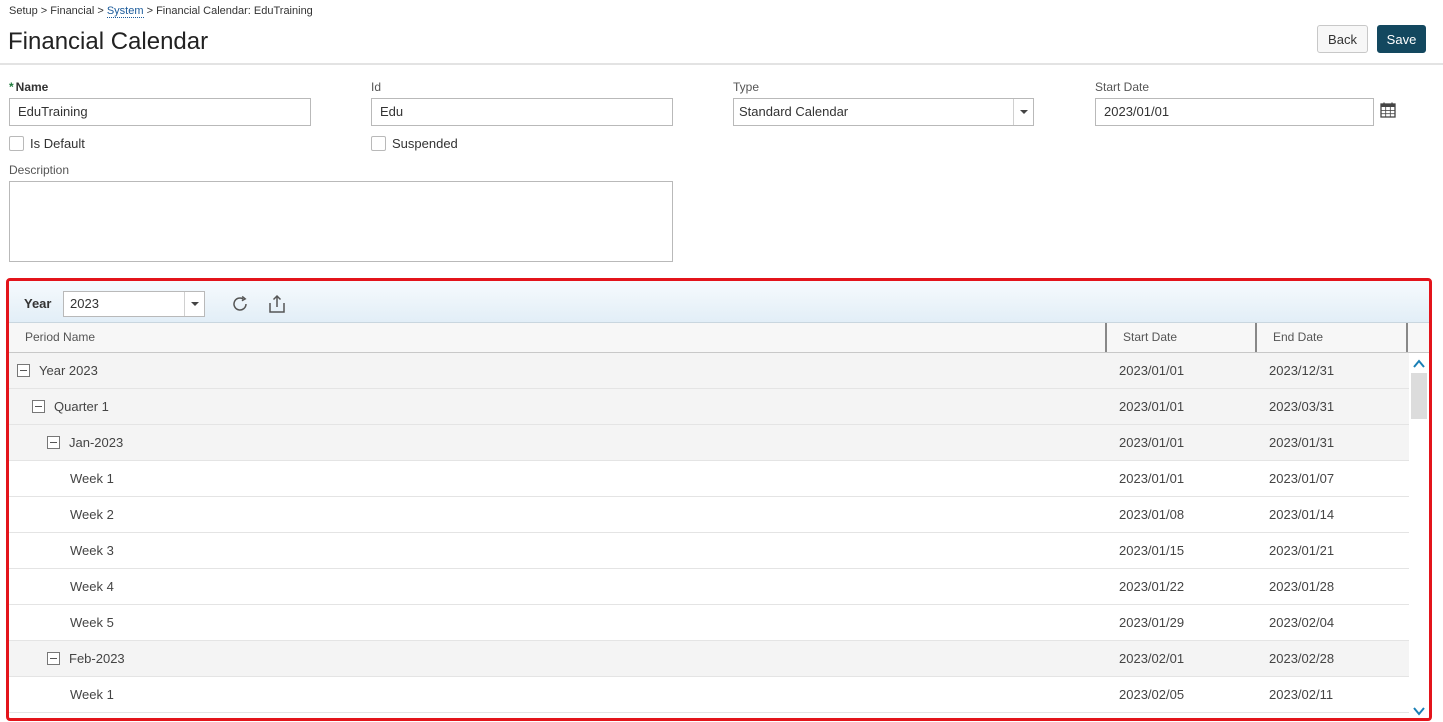 The image size is (1443, 722). I want to click on table-row: Year 2023 2023/01/01 2023/12/31, so click(709, 371).